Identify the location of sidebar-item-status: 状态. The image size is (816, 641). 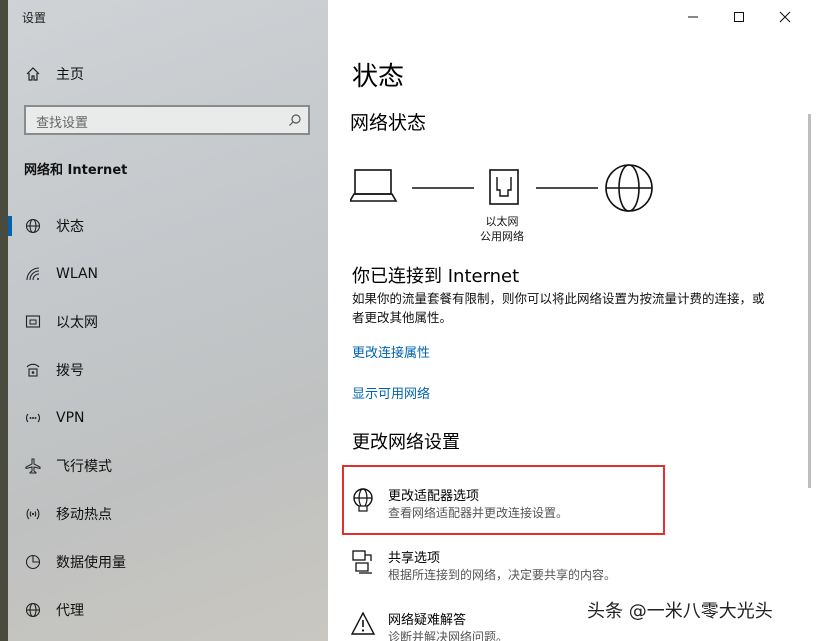
(168, 226).